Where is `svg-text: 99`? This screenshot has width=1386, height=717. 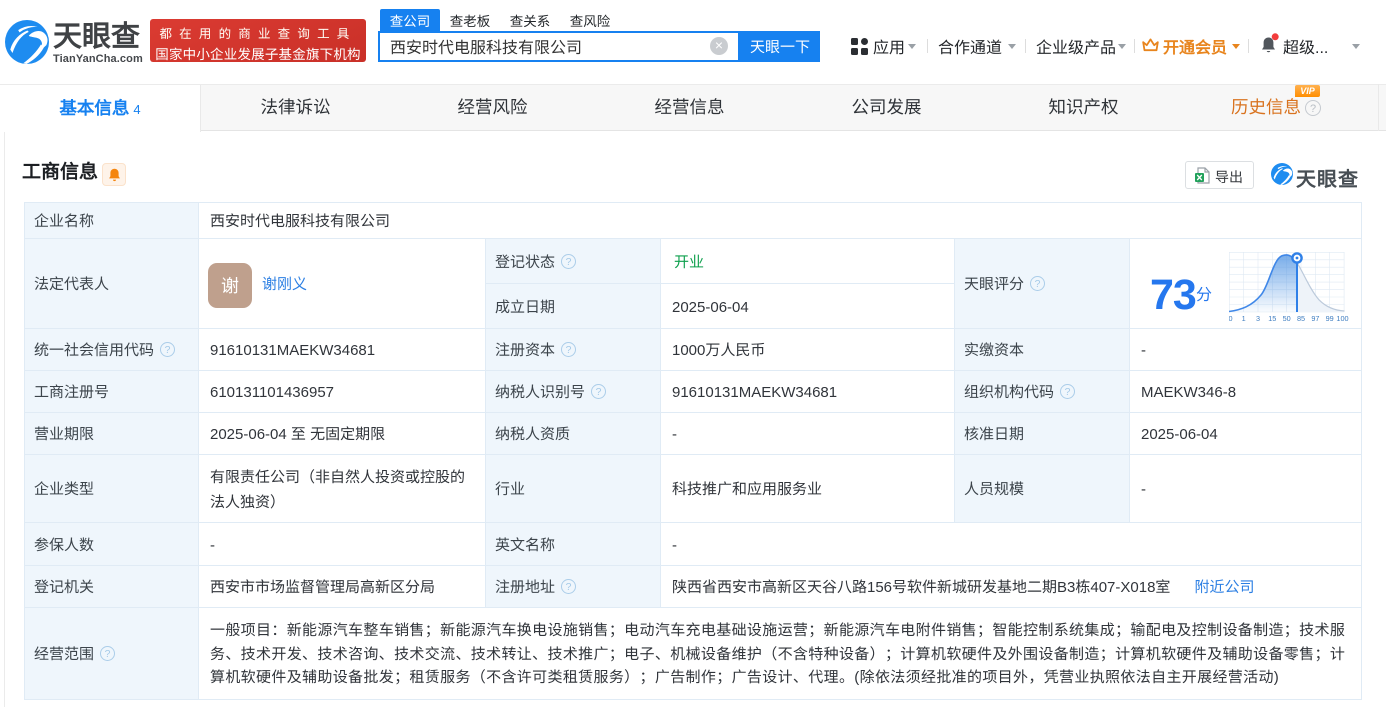 svg-text: 99 is located at coordinates (1330, 318).